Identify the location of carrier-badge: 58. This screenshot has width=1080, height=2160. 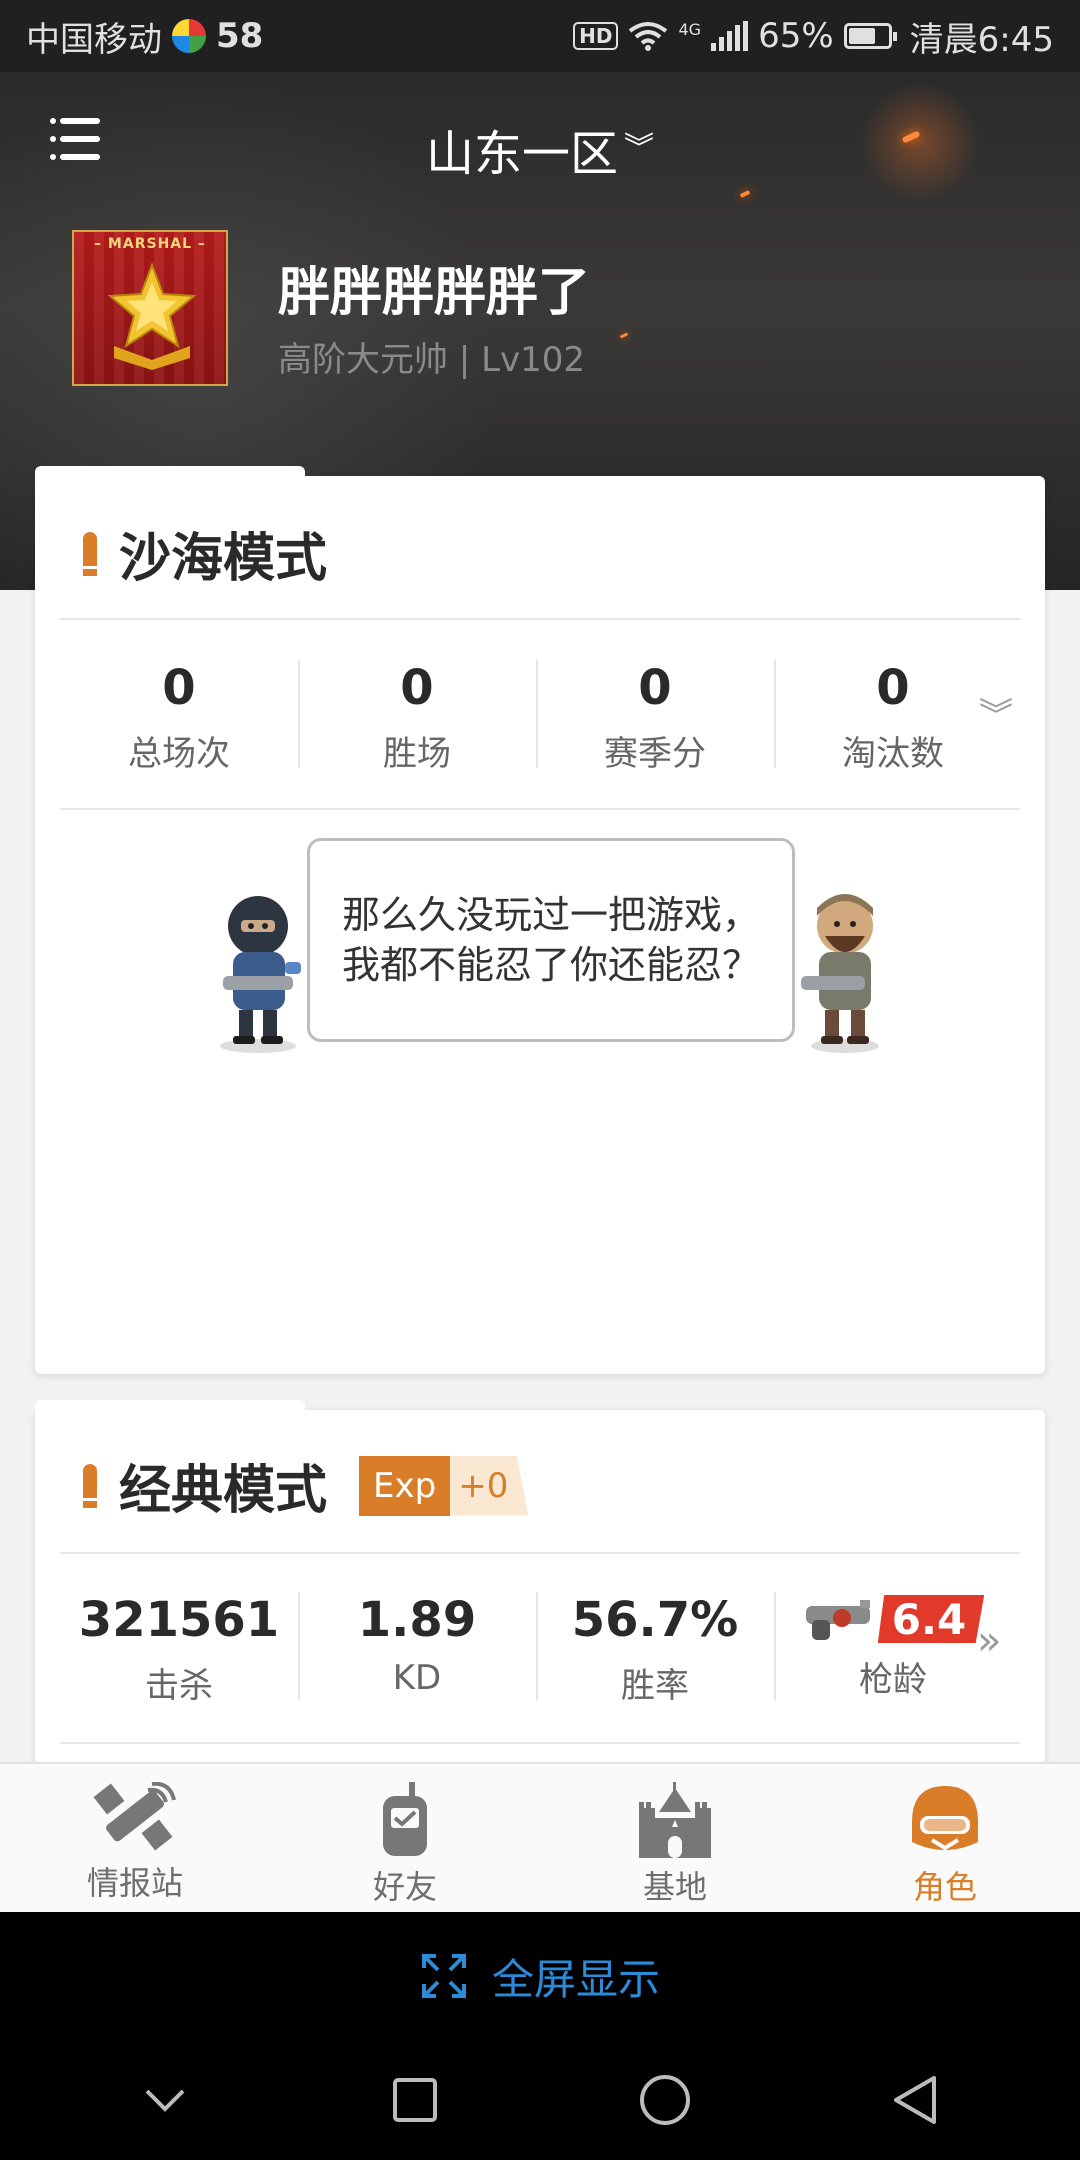
(240, 36).